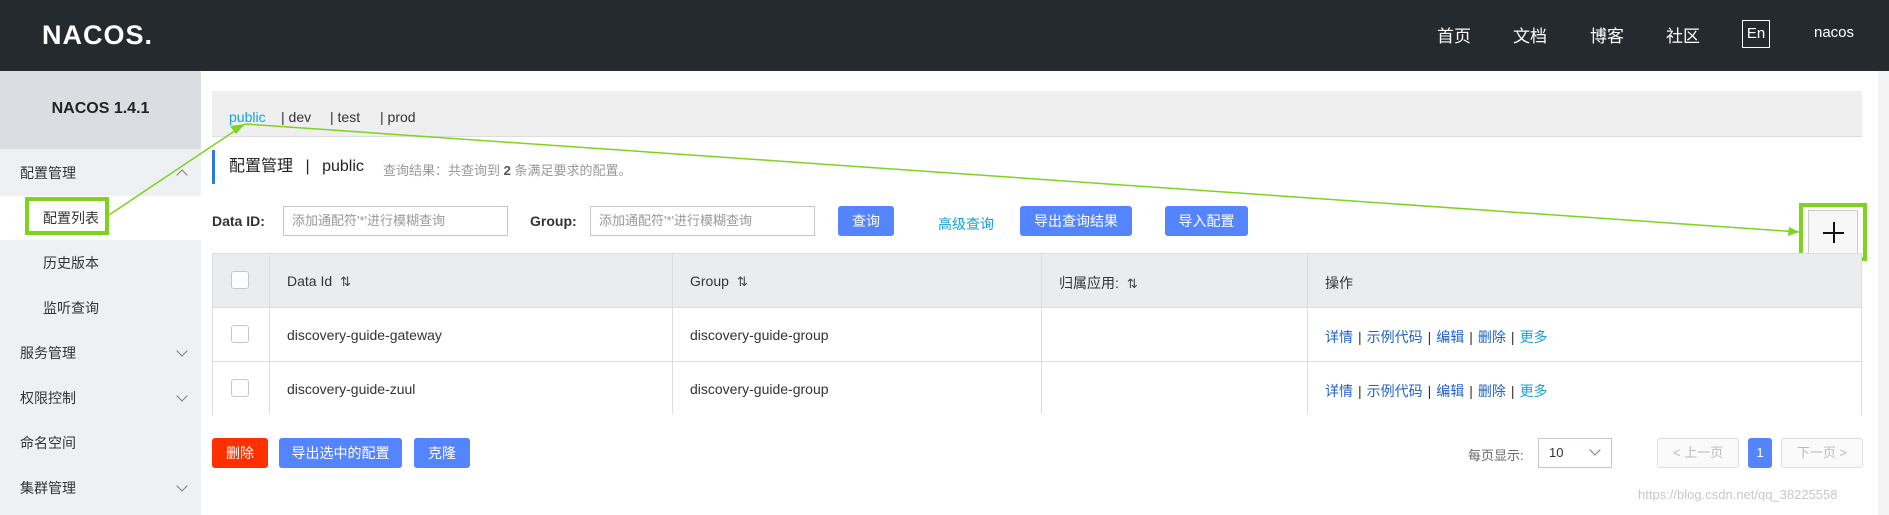 The width and height of the screenshot is (1889, 515). Describe the element at coordinates (177, 169) in the screenshot. I see `annotation-arrow-line` at that location.